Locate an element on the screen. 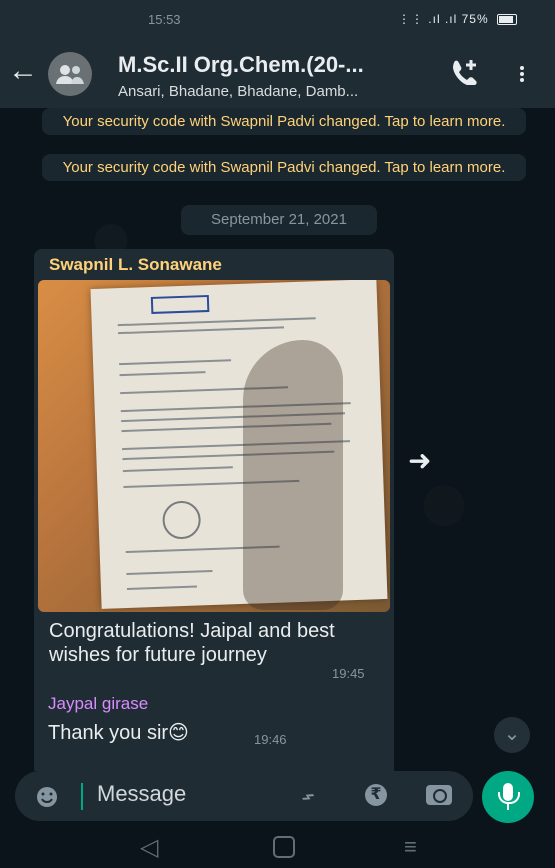 The width and height of the screenshot is (555, 868). nav-menu-icon: ≡ is located at coordinates (410, 847).